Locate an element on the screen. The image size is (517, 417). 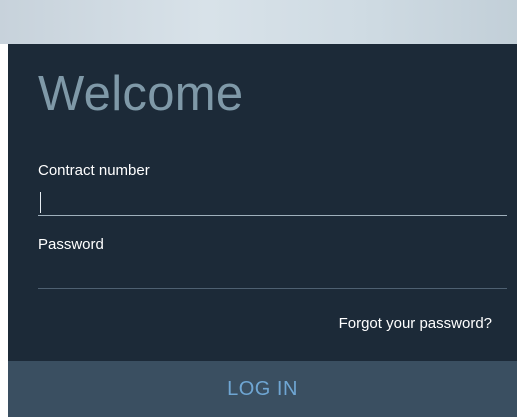
page-title: Welcome is located at coordinates (141, 94).